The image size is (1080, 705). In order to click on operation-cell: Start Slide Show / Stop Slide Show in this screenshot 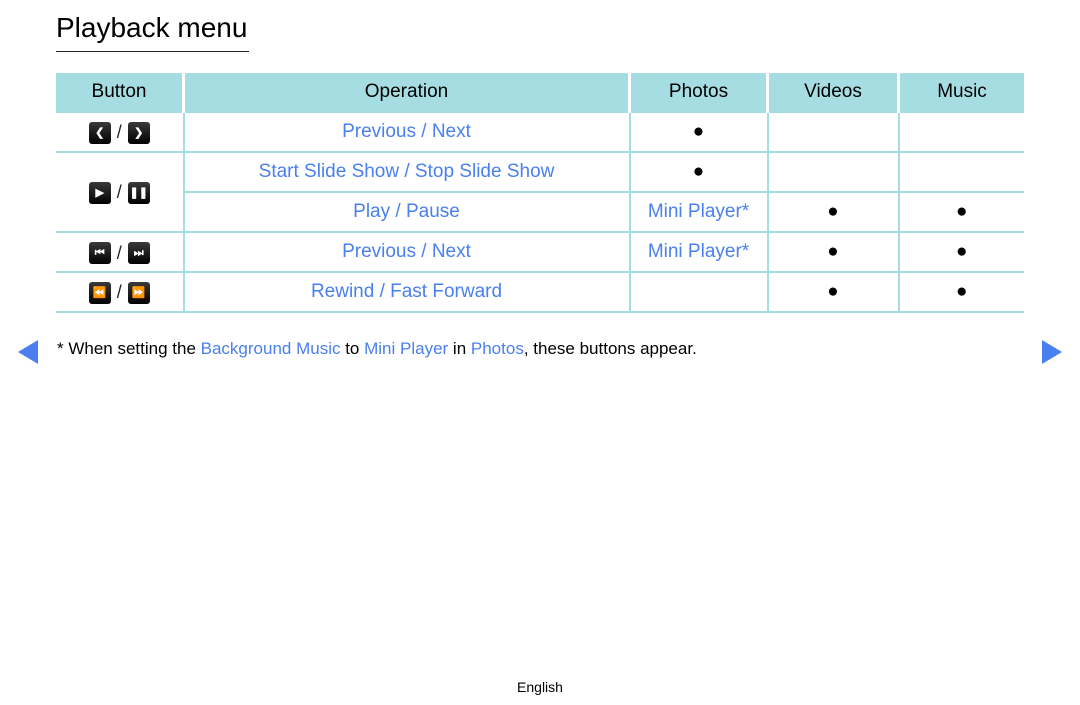, I will do `click(406, 172)`.